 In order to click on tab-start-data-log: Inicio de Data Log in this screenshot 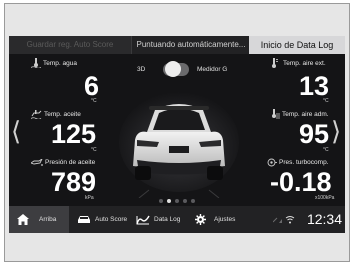, I will do `click(297, 45)`.